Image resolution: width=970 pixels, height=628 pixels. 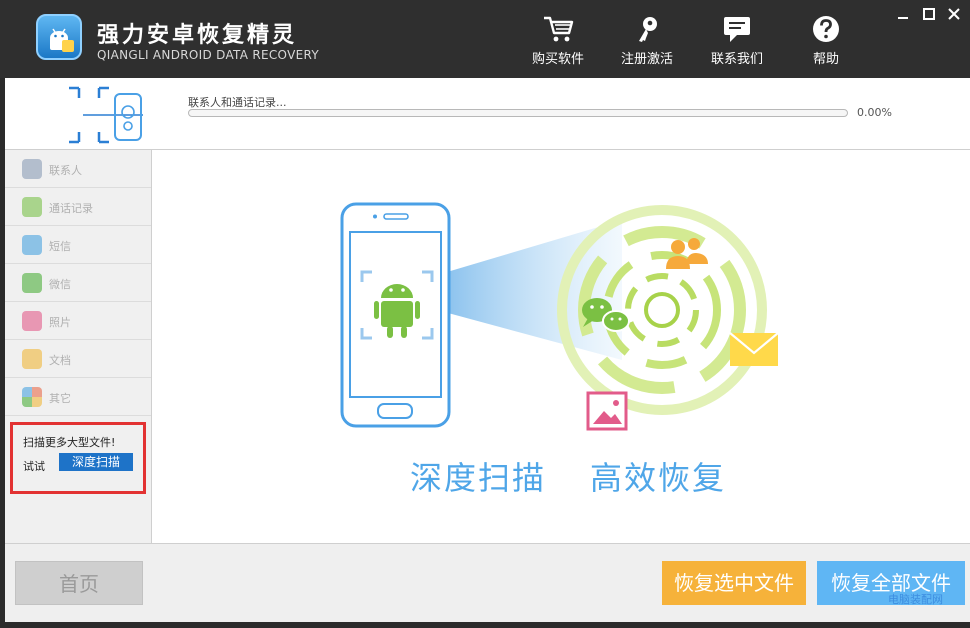 I want to click on deep-scan-promo: 扫描更多大型文件! 试试 深度扫描, so click(x=78, y=458).